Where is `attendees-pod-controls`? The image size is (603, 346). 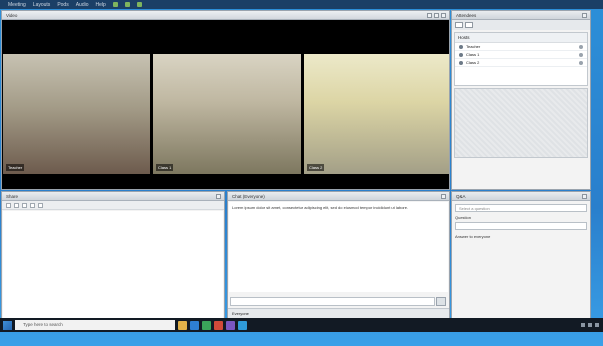 attendees-pod-controls is located at coordinates (584, 15).